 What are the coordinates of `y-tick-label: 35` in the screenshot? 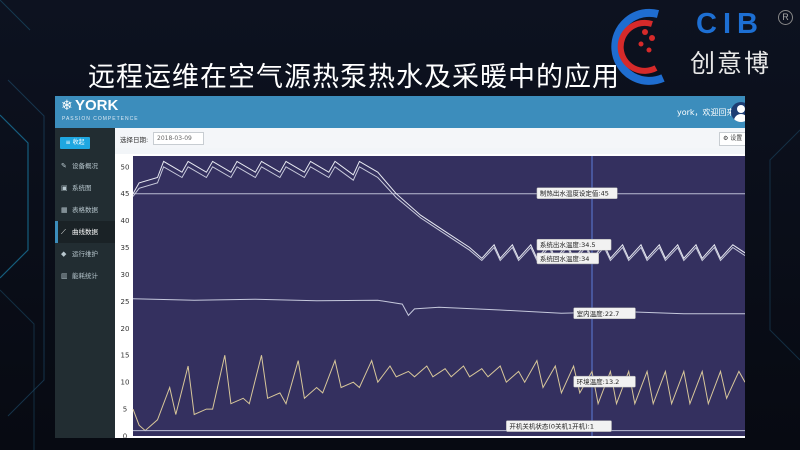 It's located at (125, 248).